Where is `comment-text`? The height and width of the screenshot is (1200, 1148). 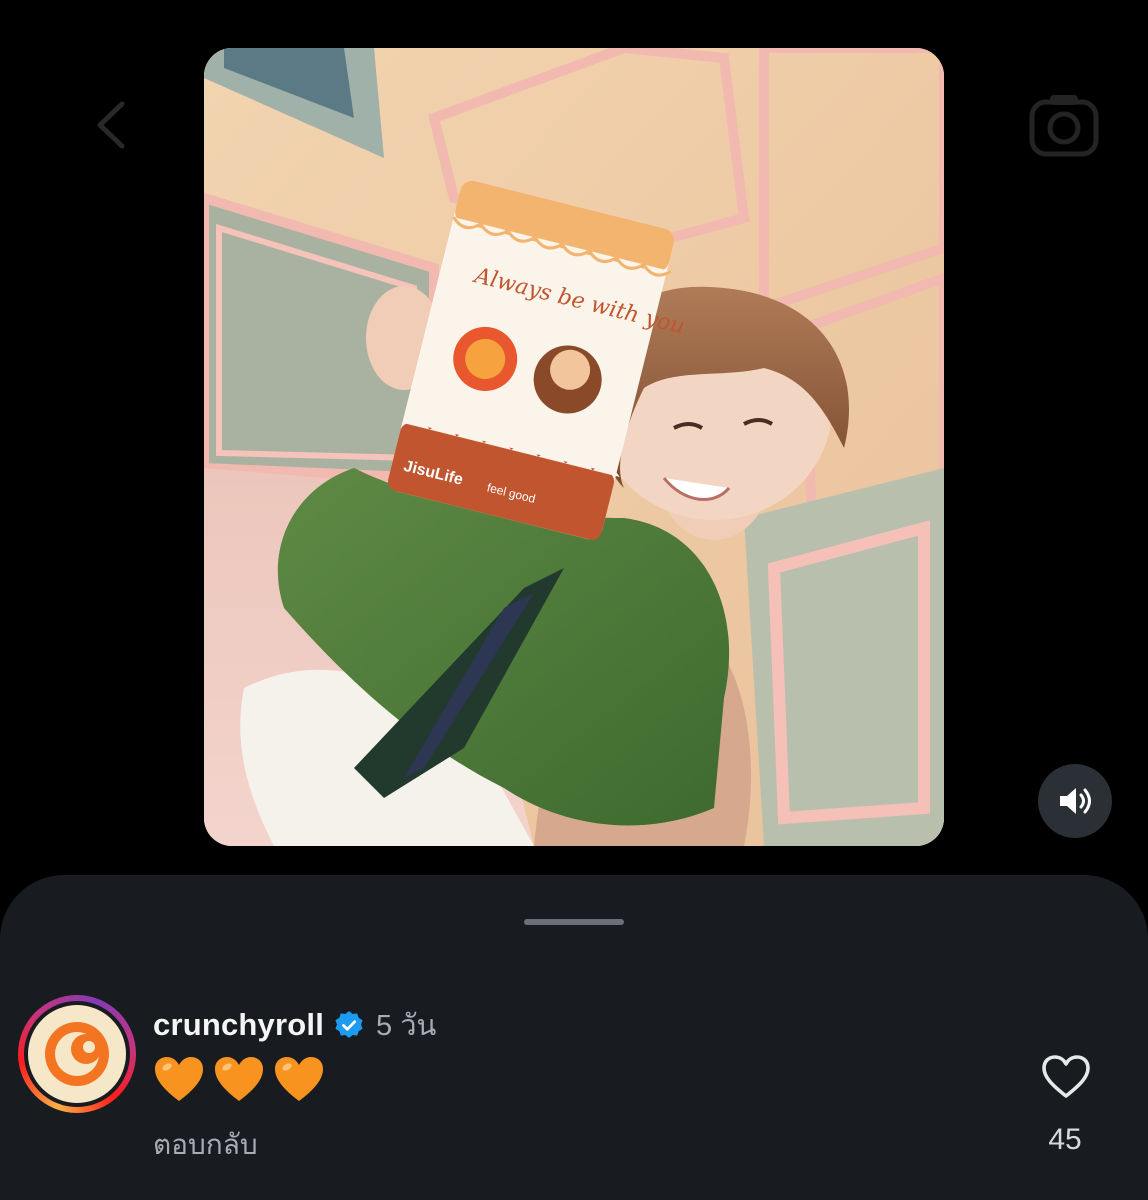 comment-text is located at coordinates (239, 1079).